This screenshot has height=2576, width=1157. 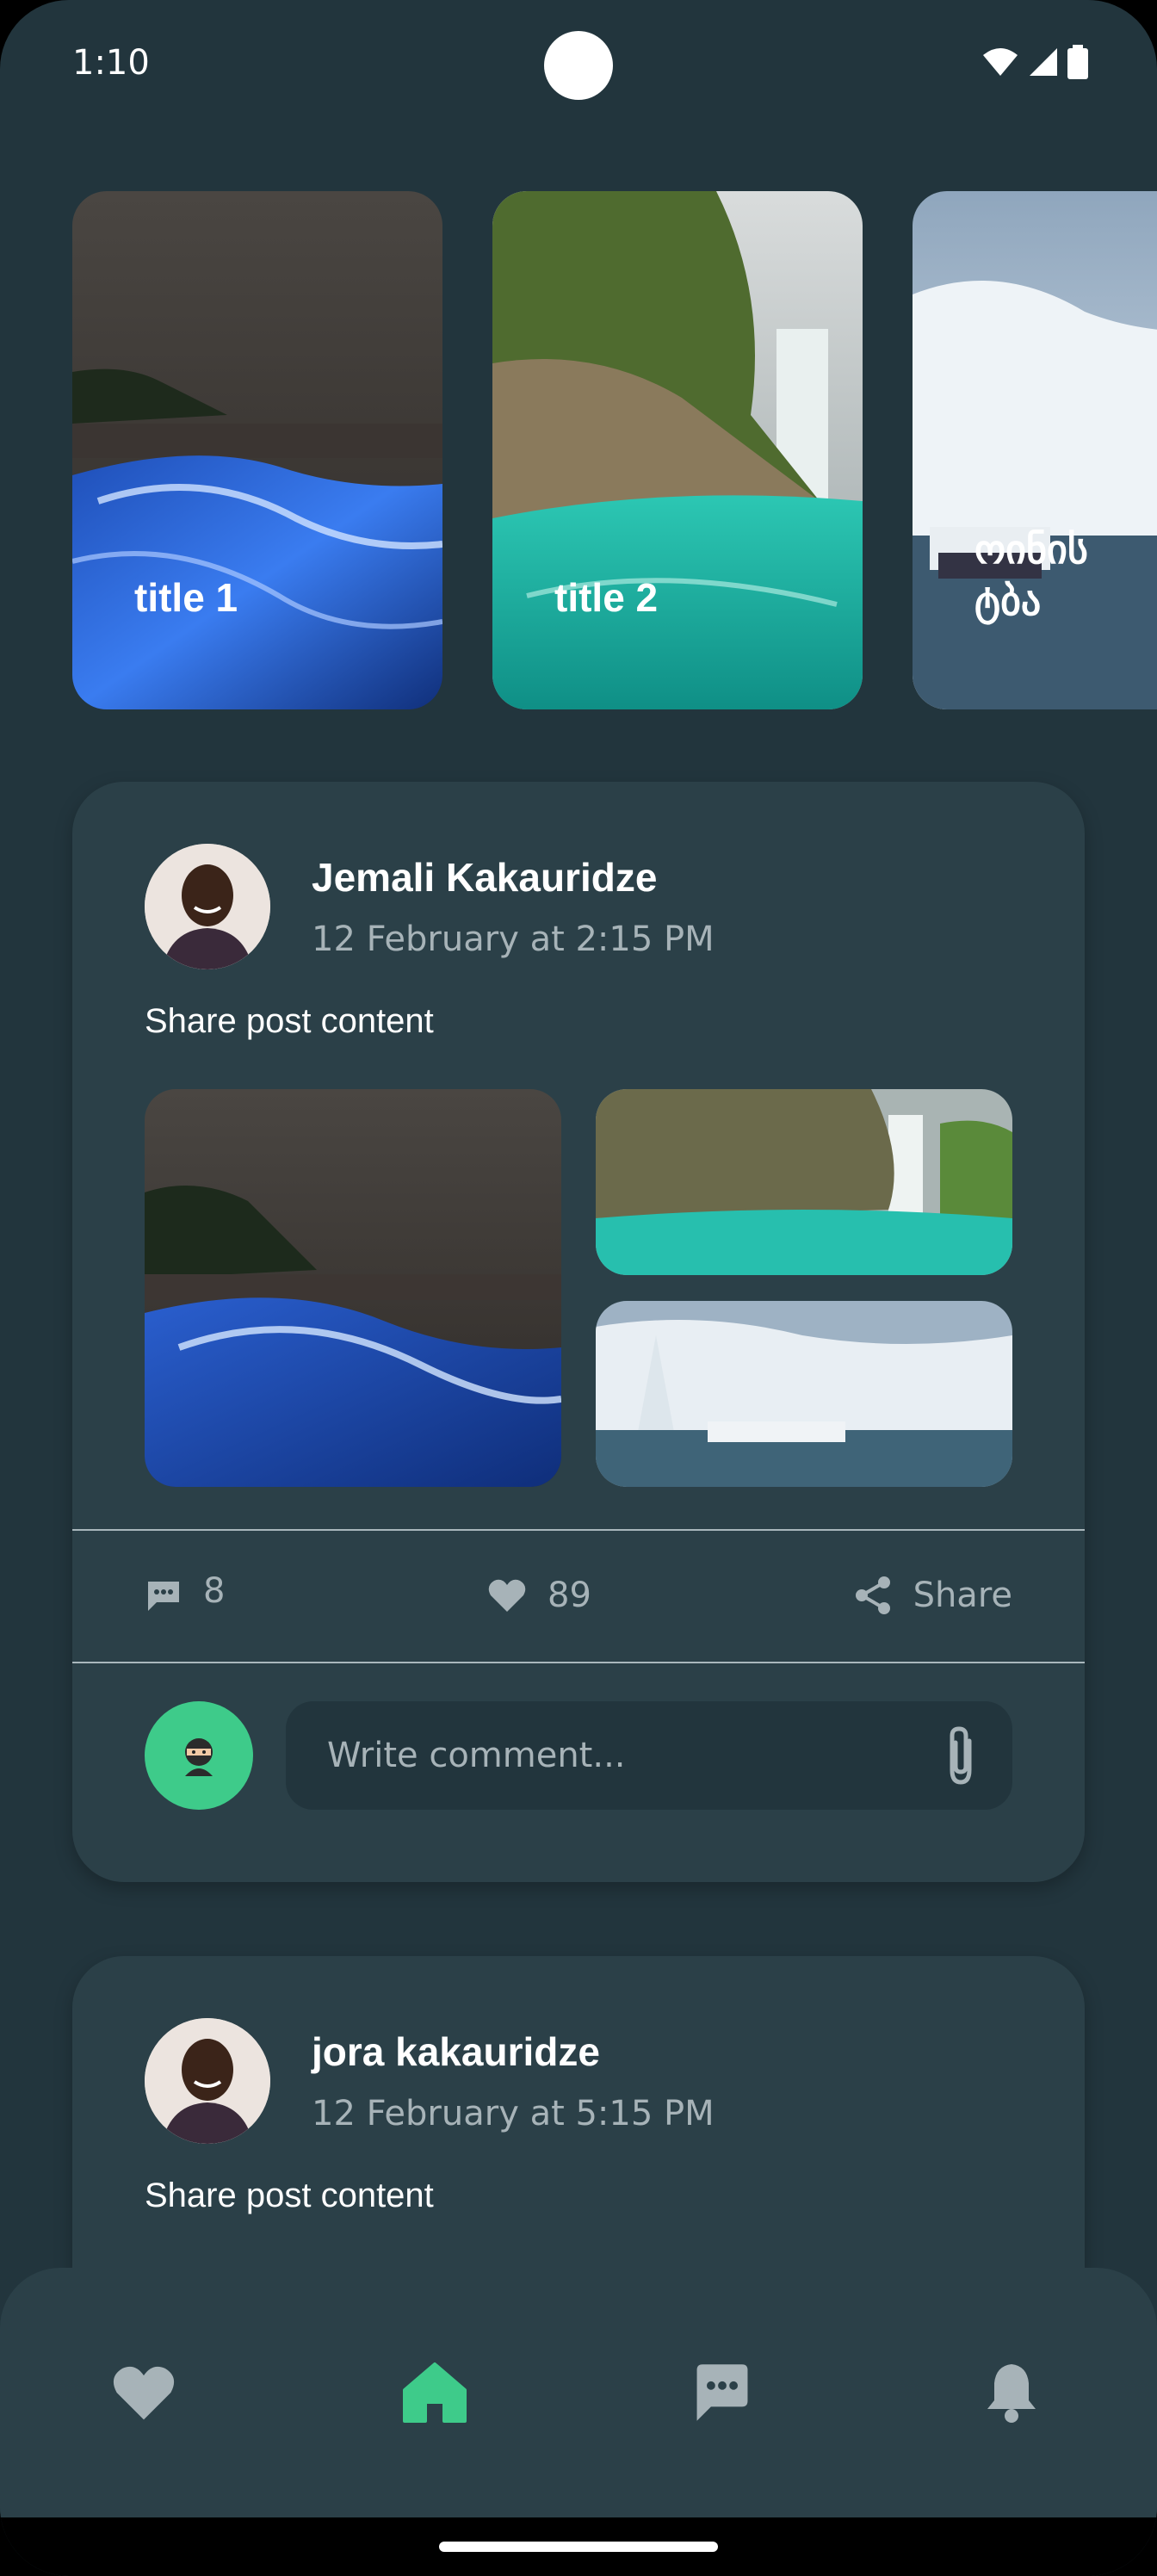 I want to click on nav-messages, so click(x=723, y=2392).